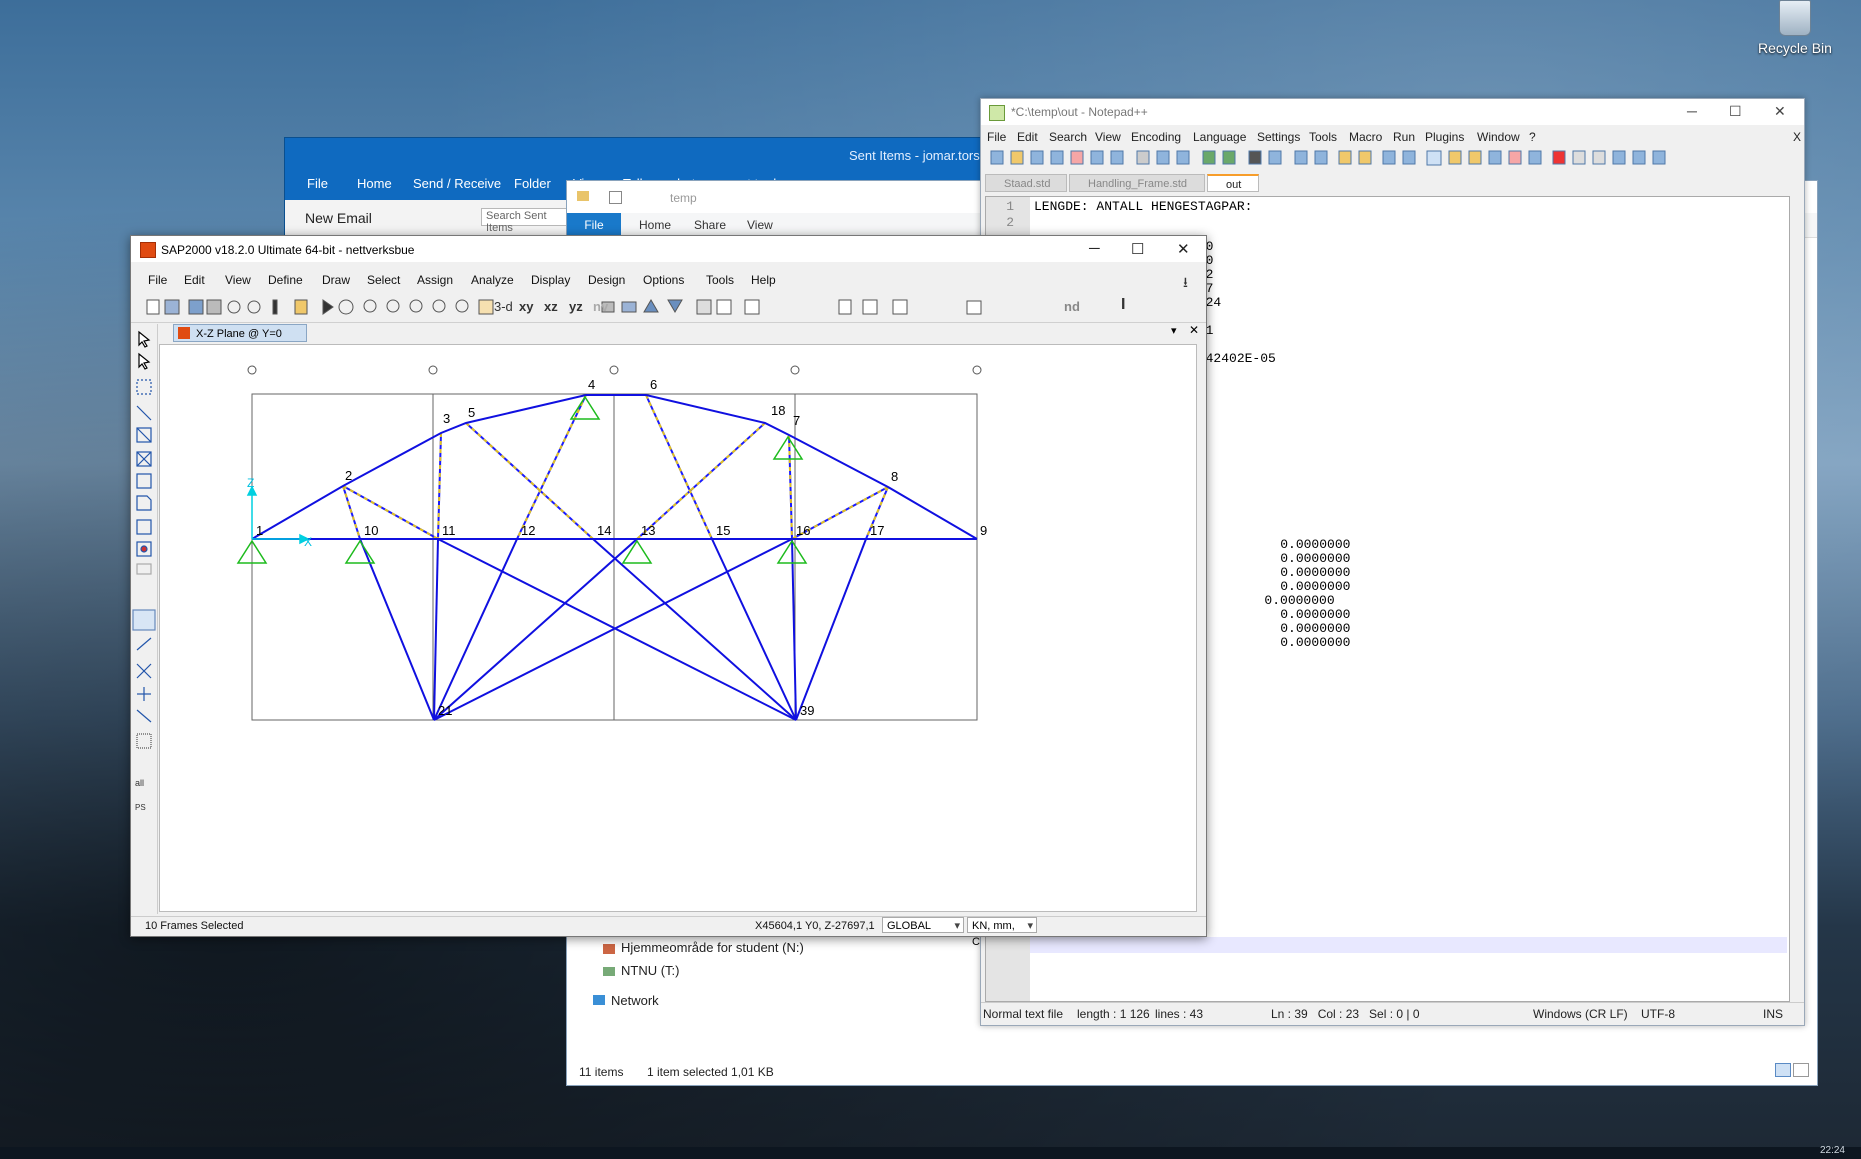  What do you see at coordinates (140, 807) in the screenshot?
I see `previous-selection-label: PS` at bounding box center [140, 807].